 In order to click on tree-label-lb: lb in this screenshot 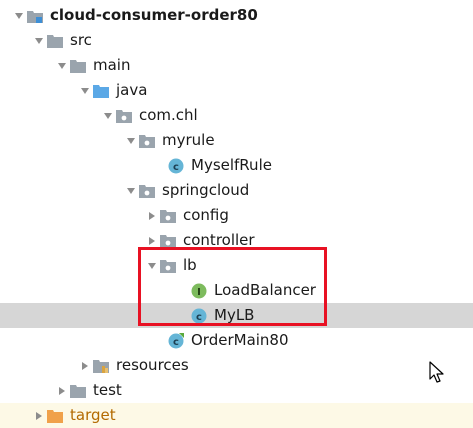, I will do `click(190, 265)`.